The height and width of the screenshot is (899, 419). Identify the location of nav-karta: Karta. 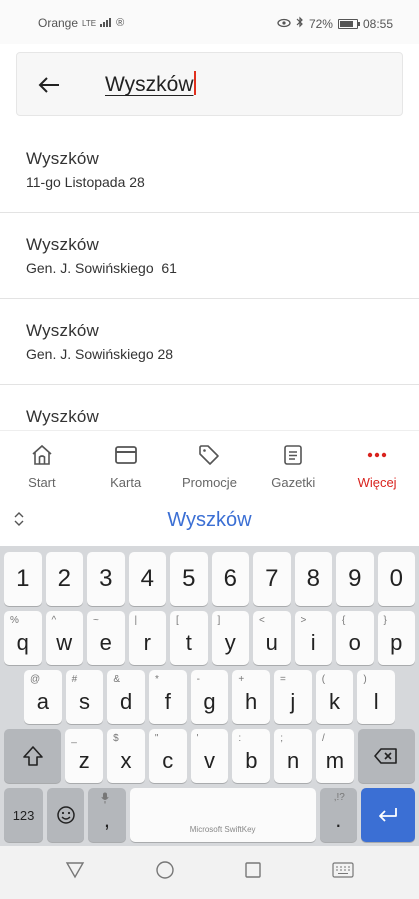
(126, 464).